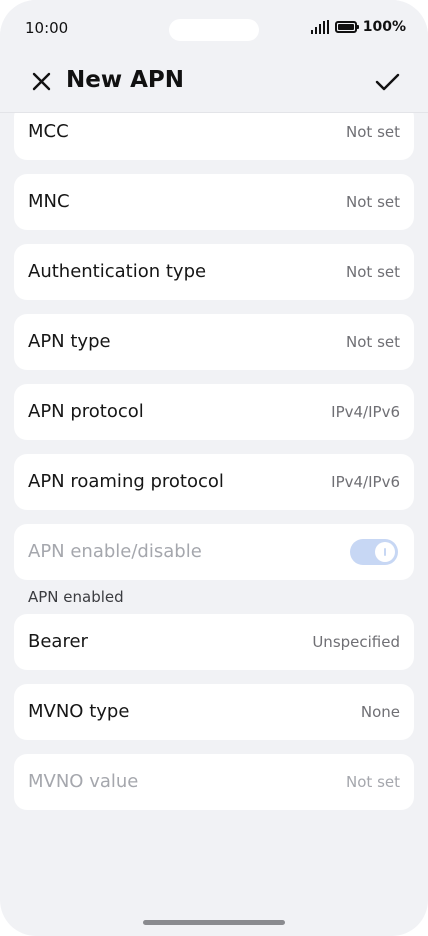  I want to click on row-mvno-type: MVNO type None, so click(214, 712).